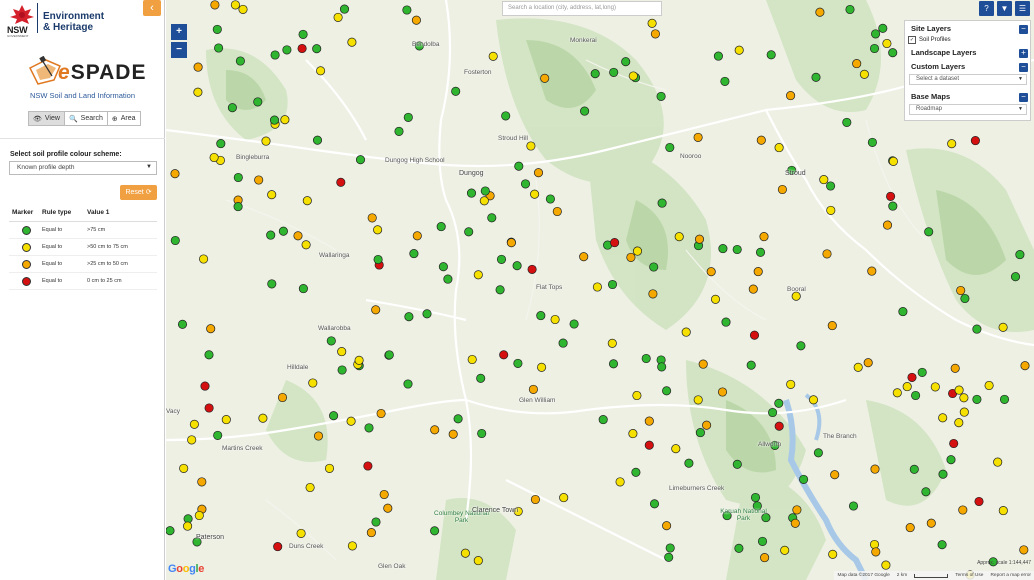 The height and width of the screenshot is (580, 1034). What do you see at coordinates (968, 109) in the screenshot?
I see `base-map-select: Roadmap ▼` at bounding box center [968, 109].